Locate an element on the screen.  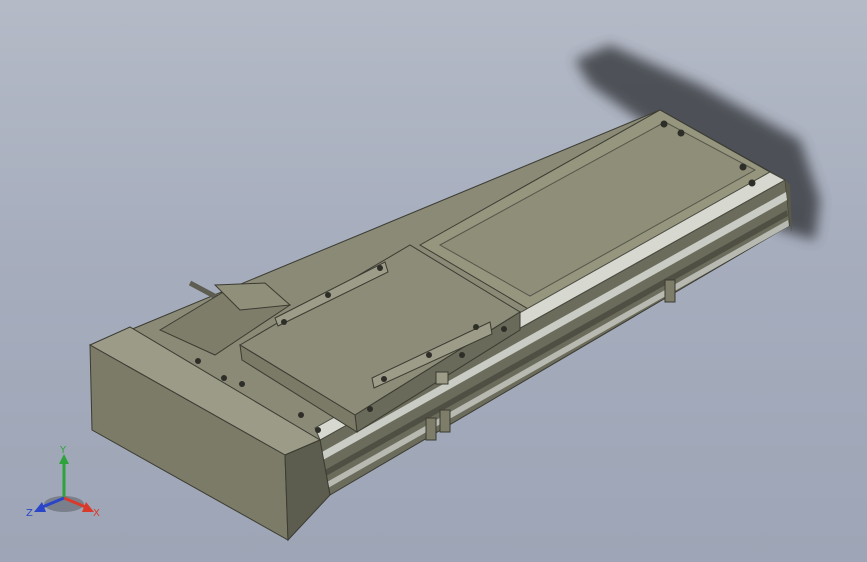
x-axis-label: X is located at coordinates (96, 513).